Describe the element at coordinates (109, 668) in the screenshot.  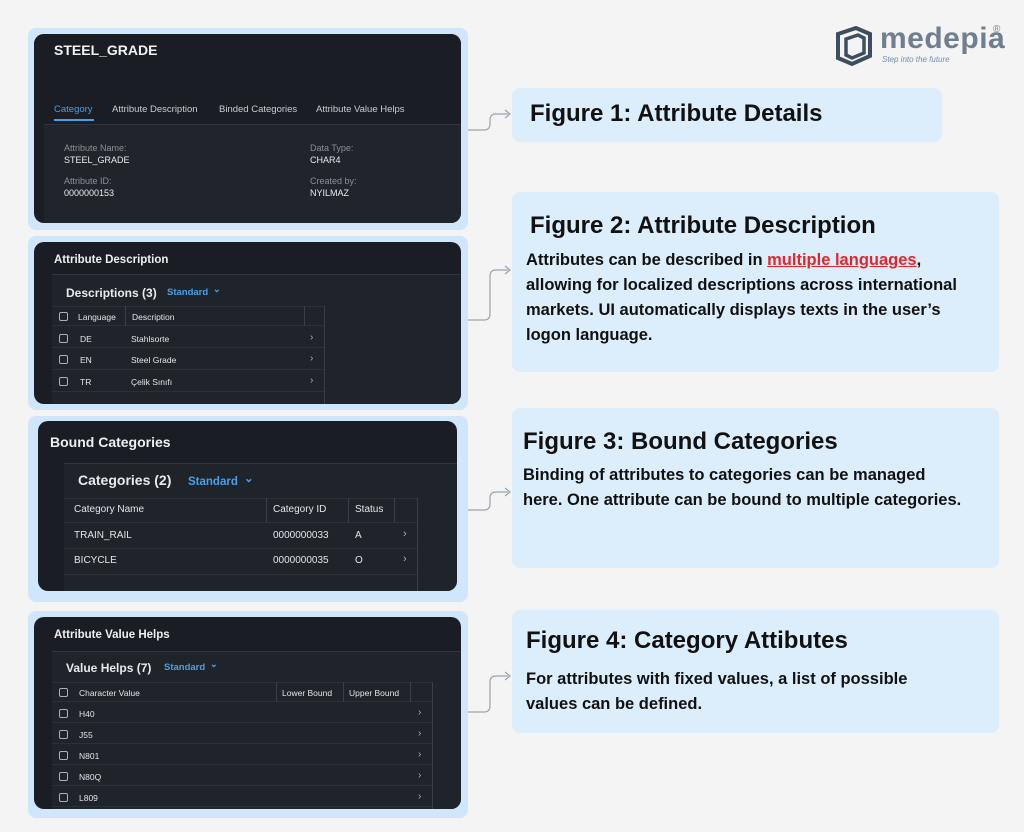
I see `figure4-table-title: Value Helps (7)` at that location.